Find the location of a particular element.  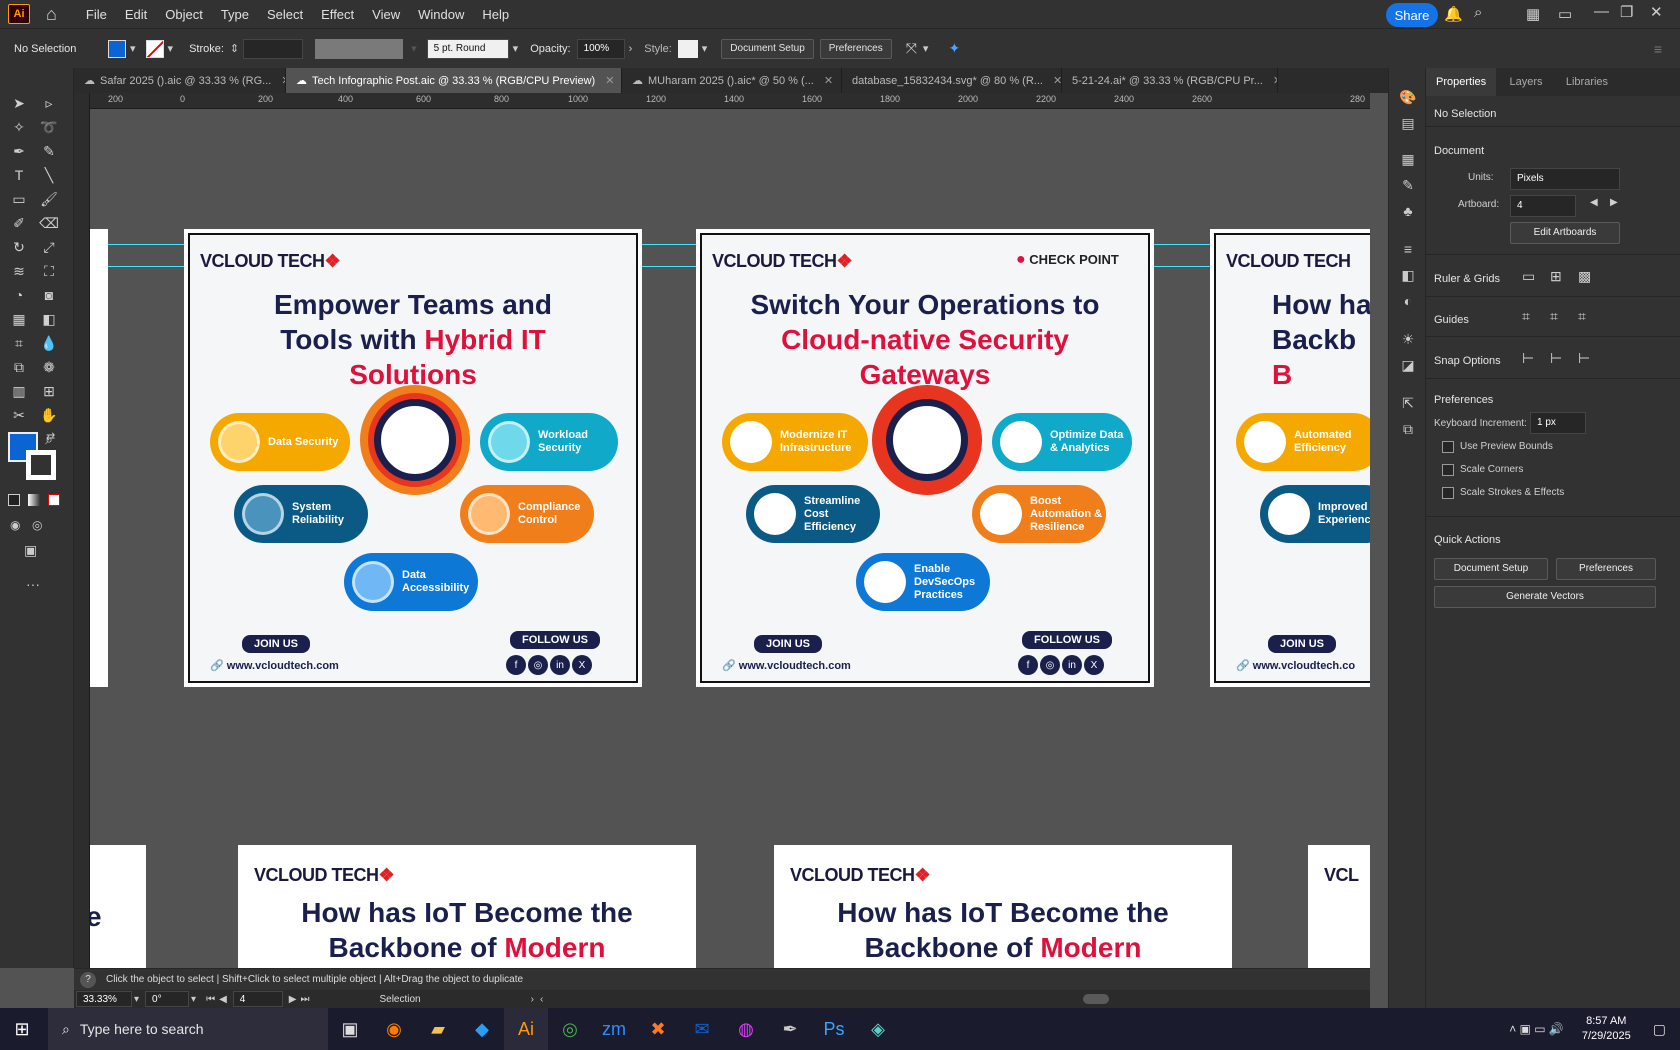

menu-object: Object is located at coordinates (184, 14).